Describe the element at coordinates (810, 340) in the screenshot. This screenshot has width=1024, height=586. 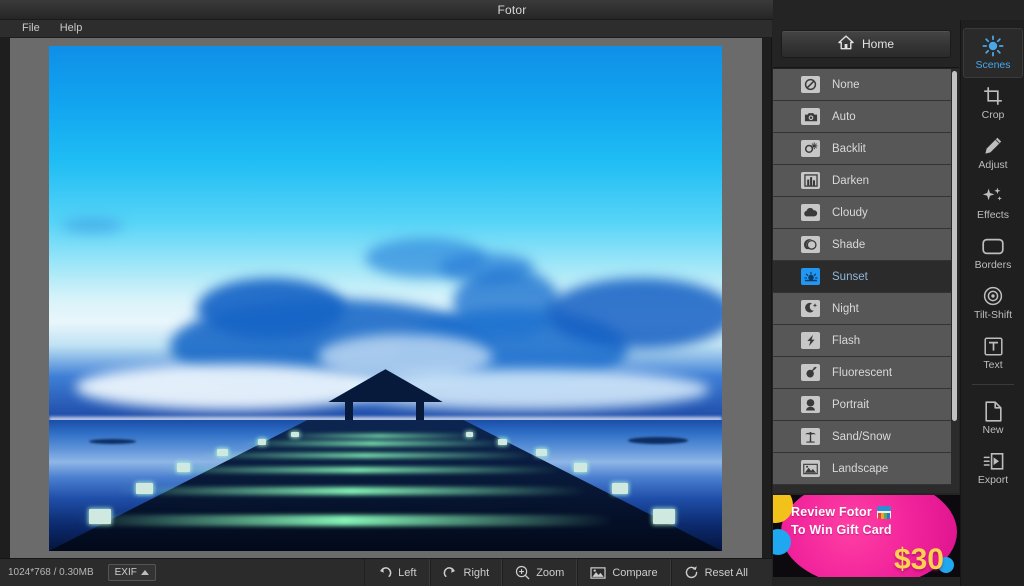
I see `lightning-icon` at that location.